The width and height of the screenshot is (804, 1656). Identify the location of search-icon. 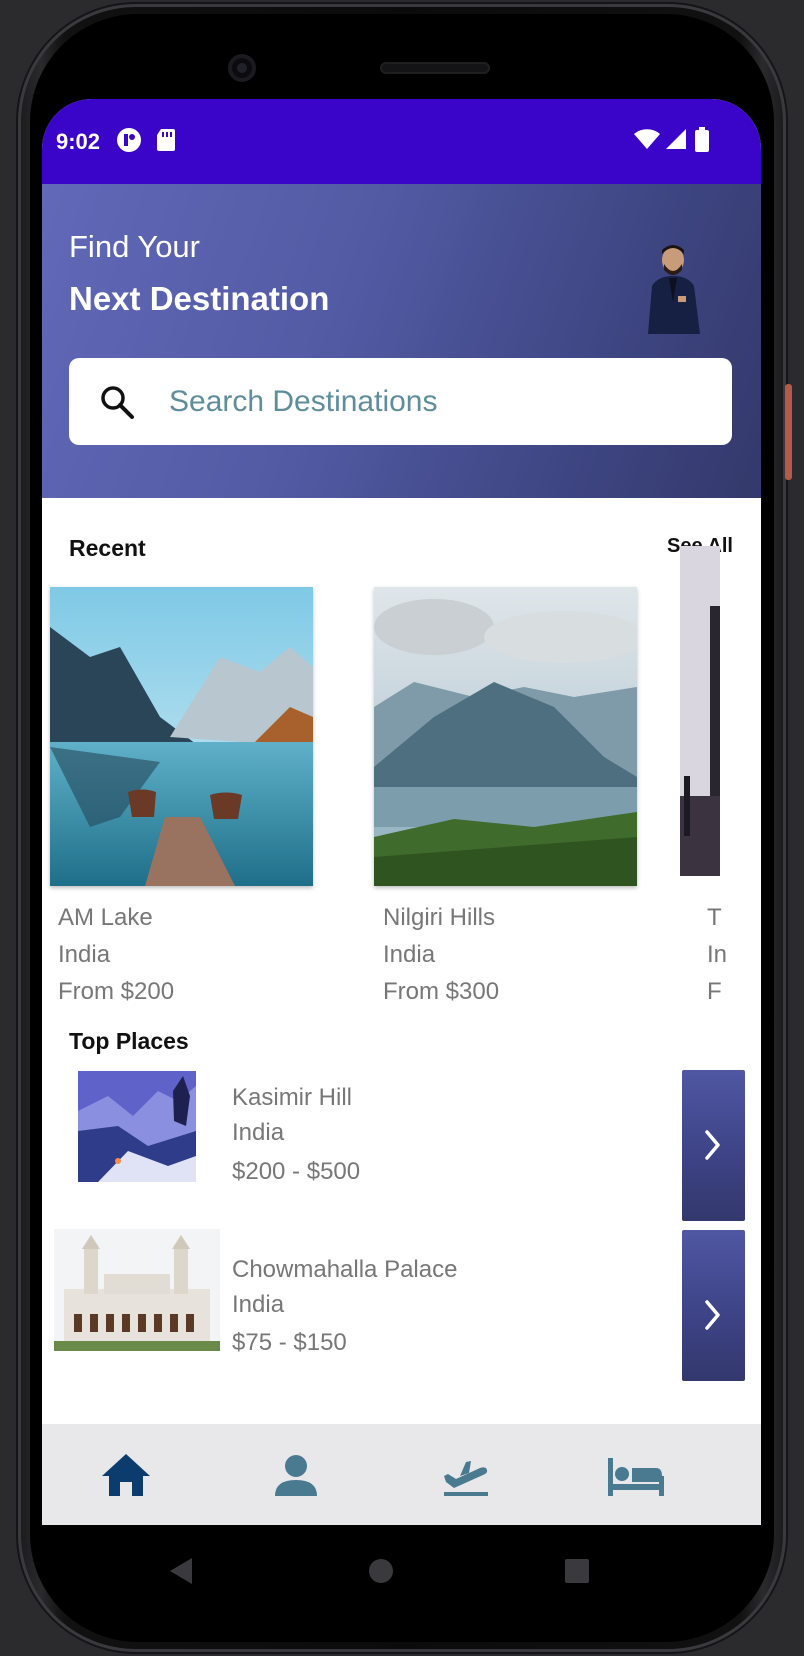
(117, 402).